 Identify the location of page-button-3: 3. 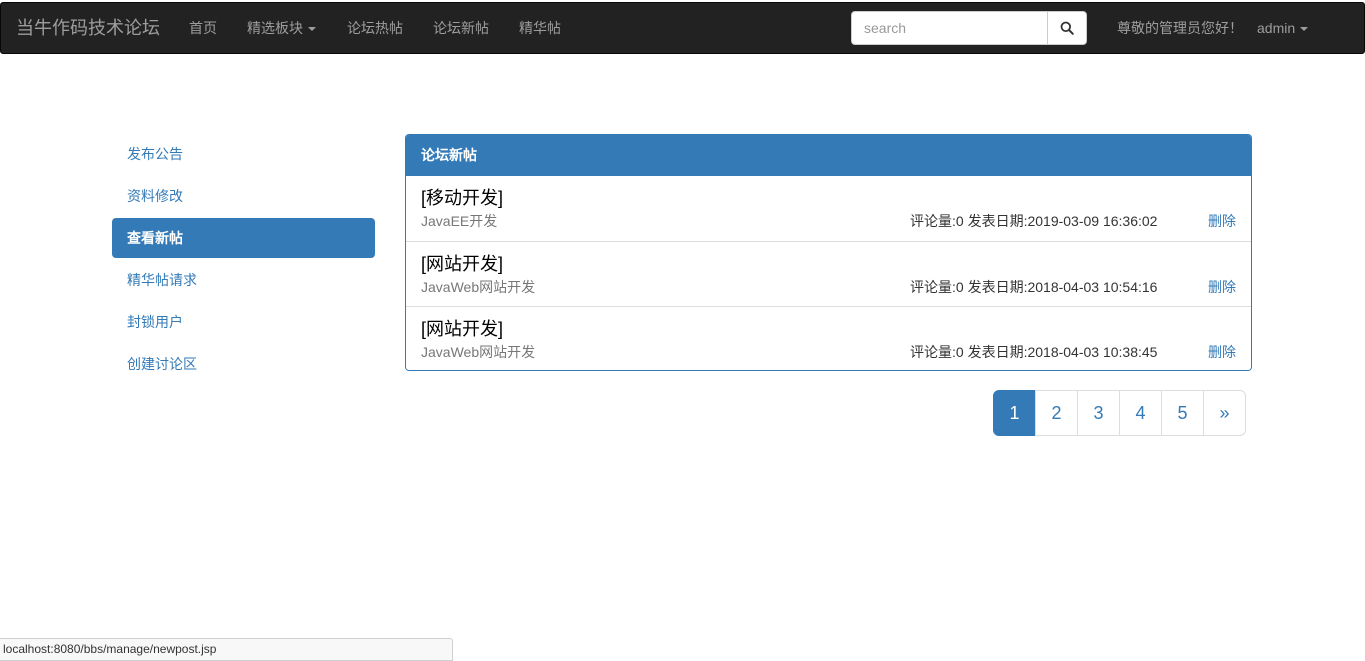
(1098, 413).